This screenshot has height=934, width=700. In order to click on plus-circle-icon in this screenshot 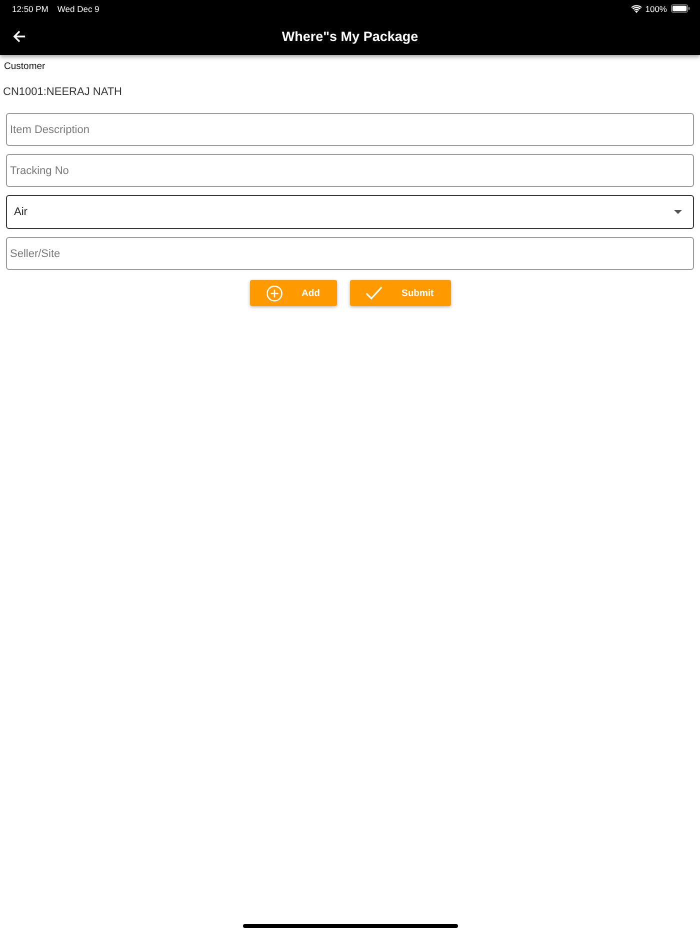, I will do `click(274, 293)`.